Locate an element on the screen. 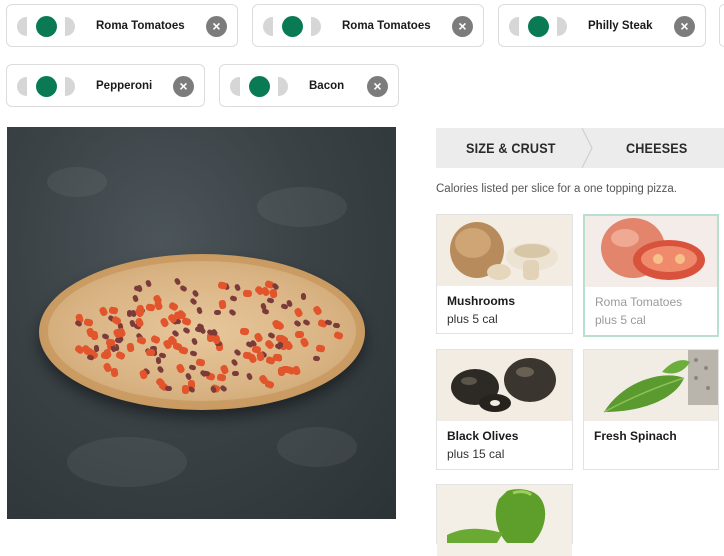 This screenshot has height=556, width=724. topping-card-fresh-spinach: Fresh Spinach is located at coordinates (651, 409).